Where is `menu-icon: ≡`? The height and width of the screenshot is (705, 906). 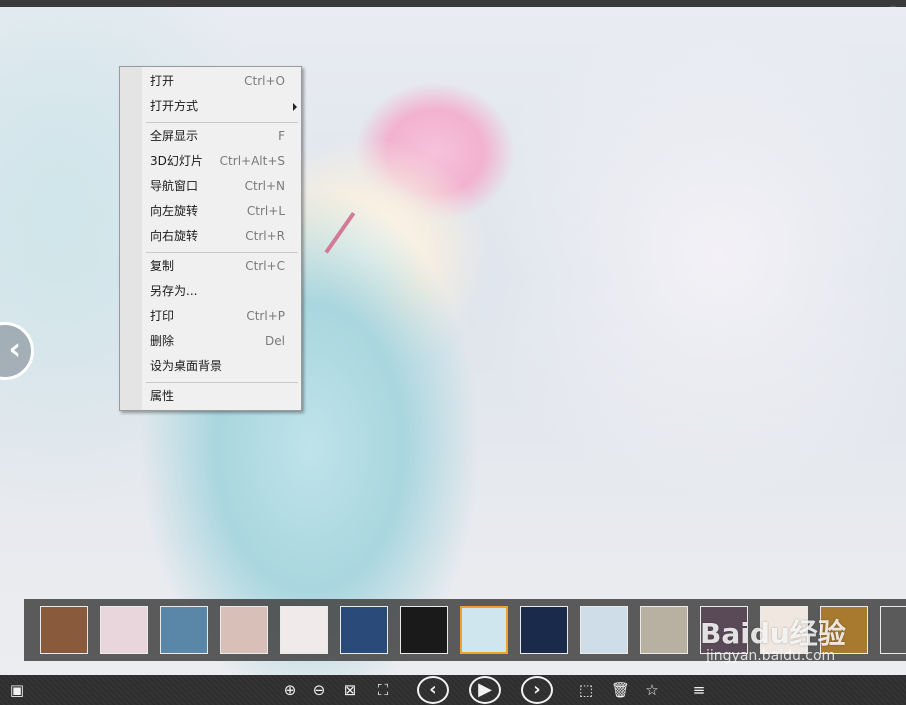 menu-icon: ≡ is located at coordinates (699, 690).